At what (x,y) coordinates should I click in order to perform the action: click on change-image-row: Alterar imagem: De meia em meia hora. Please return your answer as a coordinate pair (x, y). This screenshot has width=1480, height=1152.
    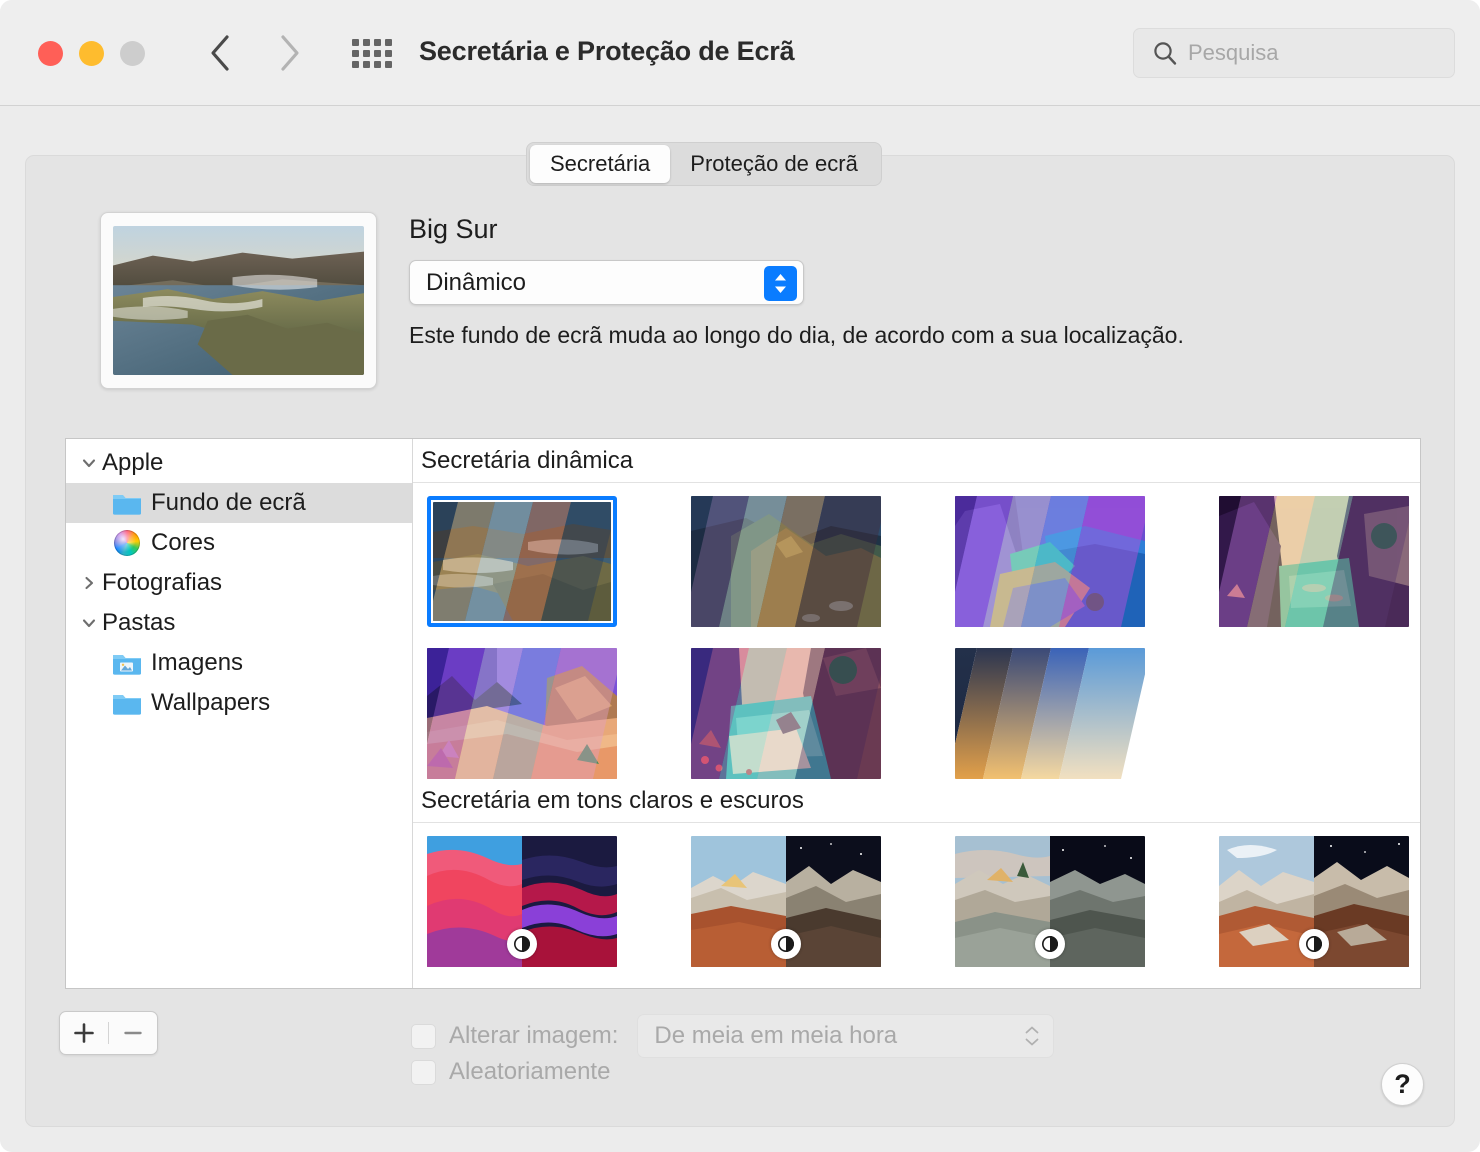
    Looking at the image, I should click on (733, 1036).